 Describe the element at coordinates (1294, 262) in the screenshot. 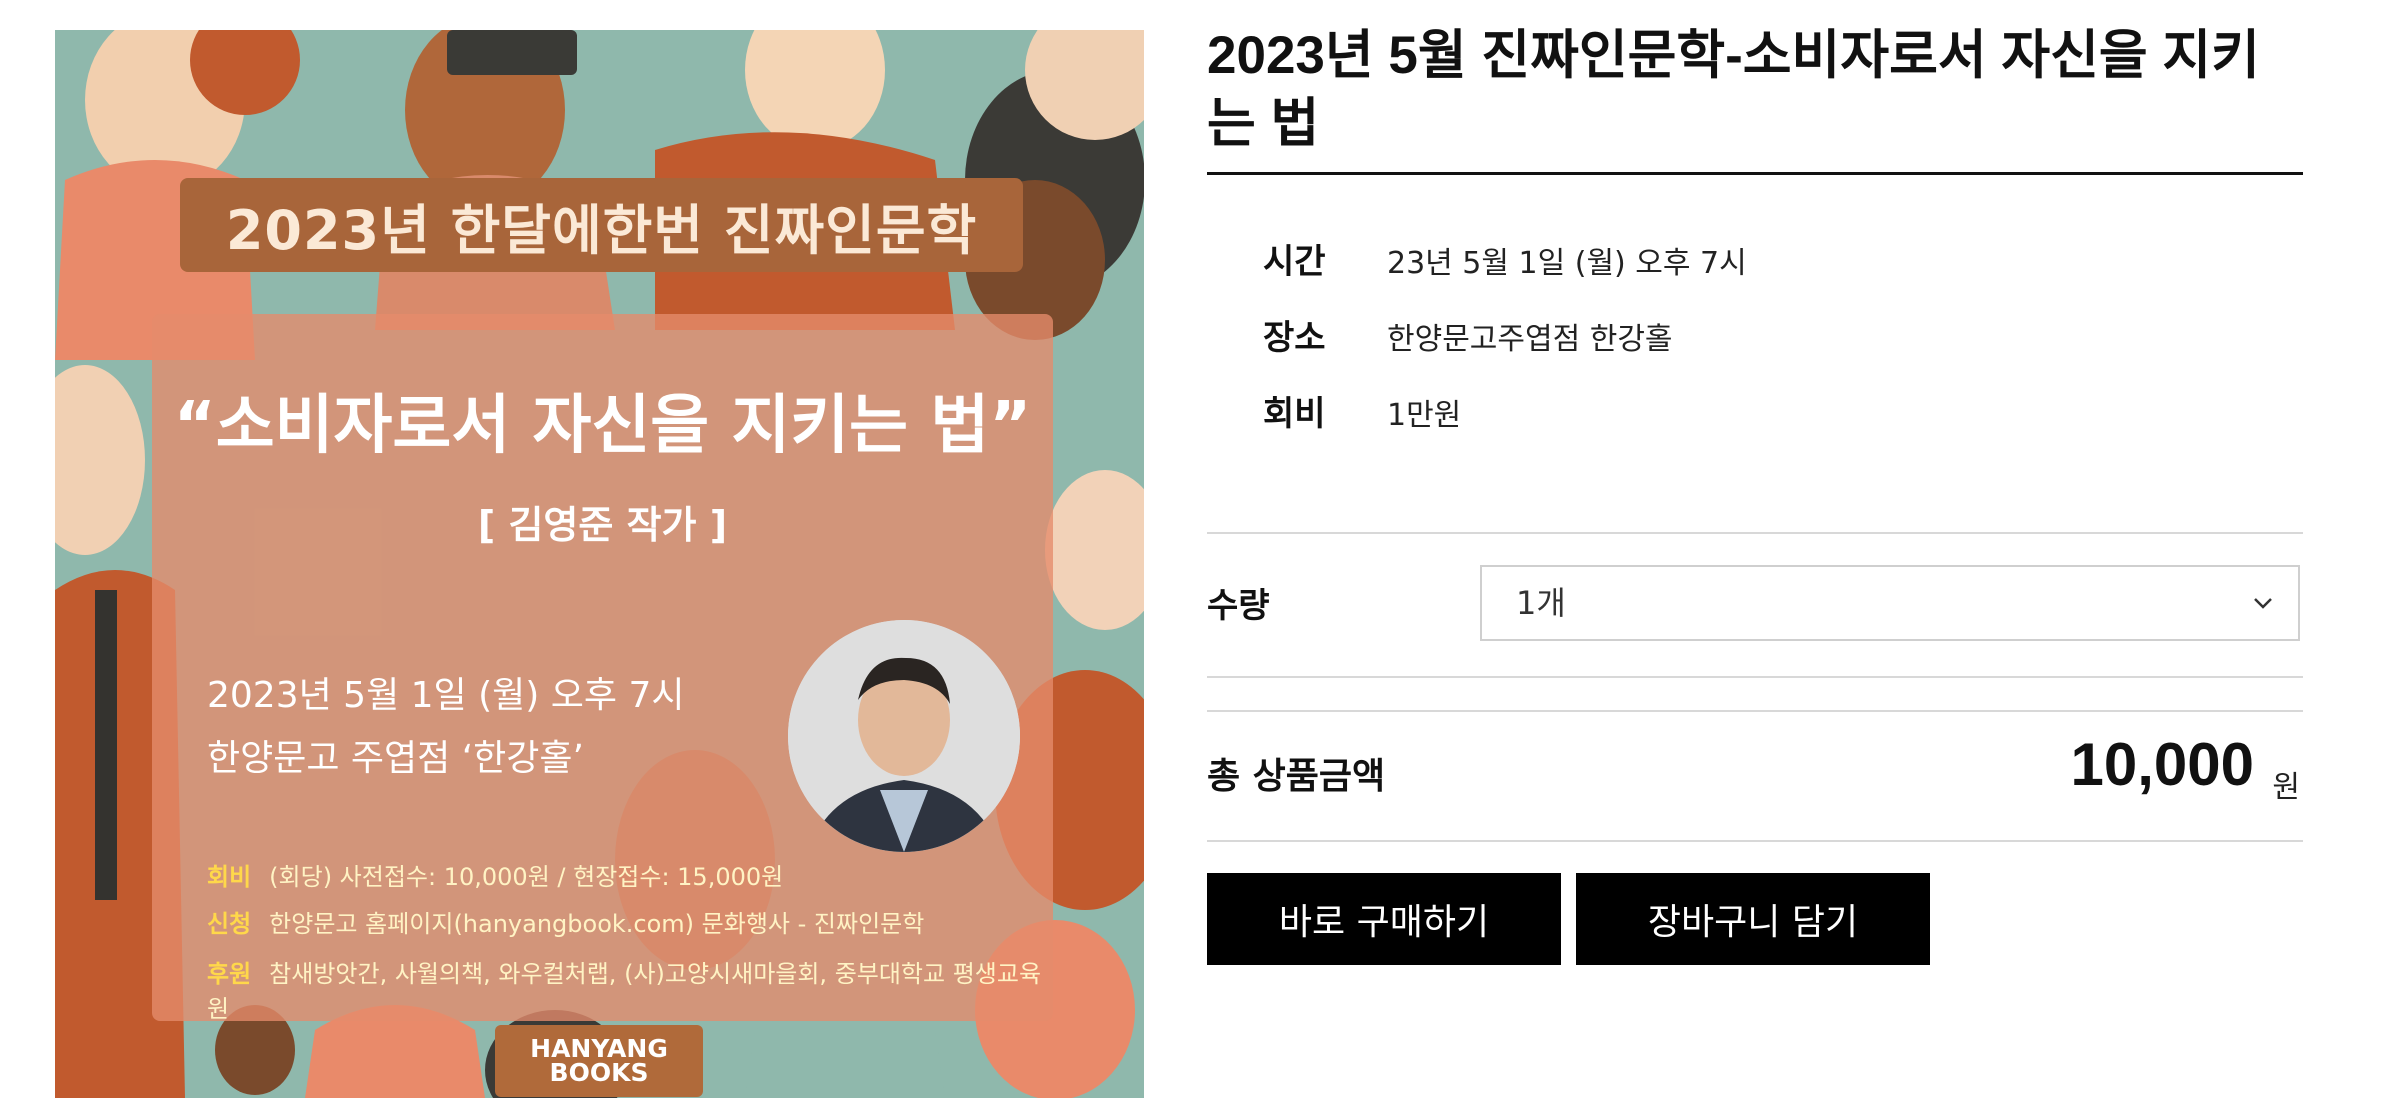

I see `detail-label-time: 시간` at that location.